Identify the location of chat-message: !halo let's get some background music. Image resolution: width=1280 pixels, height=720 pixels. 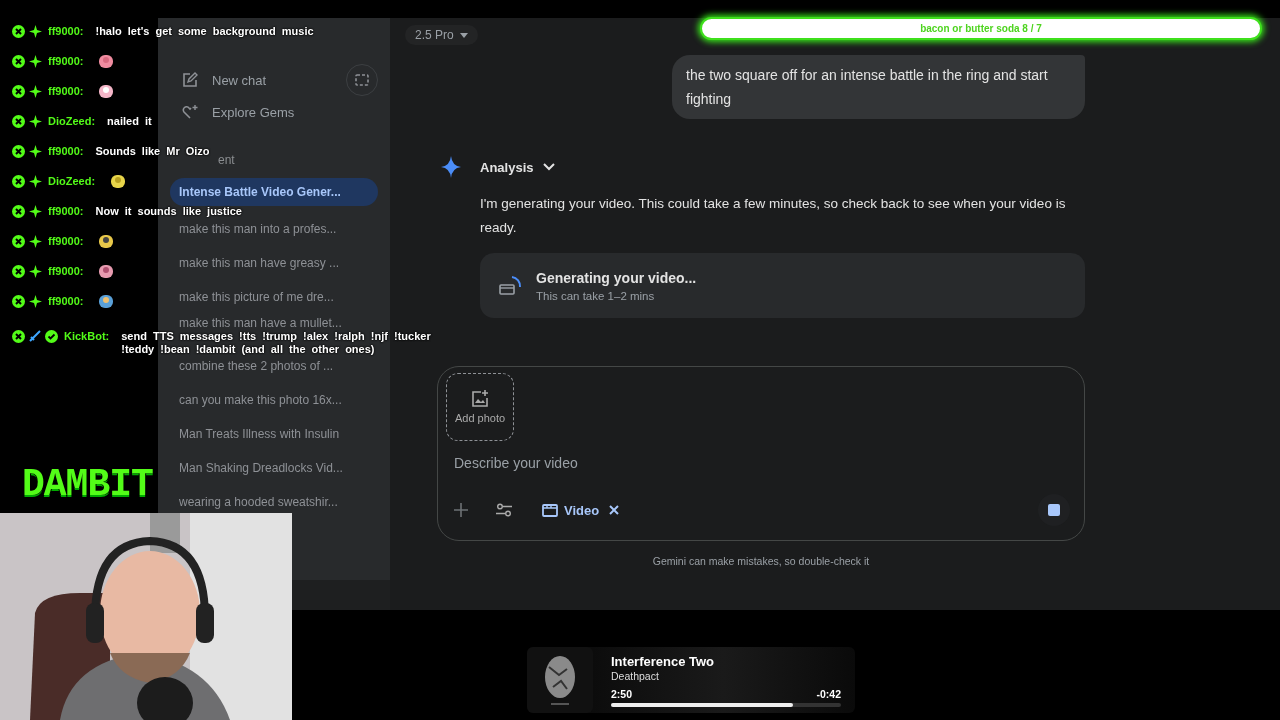
(204, 31).